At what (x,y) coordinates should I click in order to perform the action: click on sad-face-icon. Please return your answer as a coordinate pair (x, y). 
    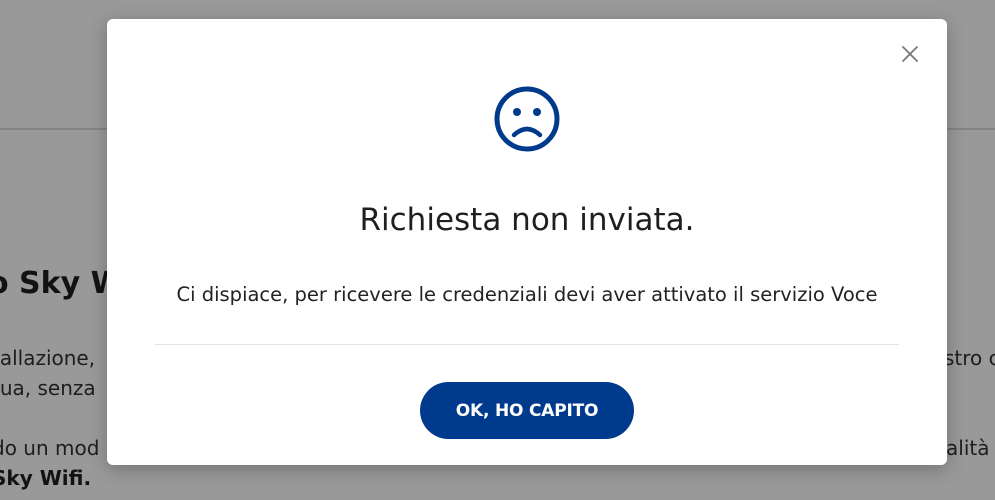
    Looking at the image, I should click on (527, 119).